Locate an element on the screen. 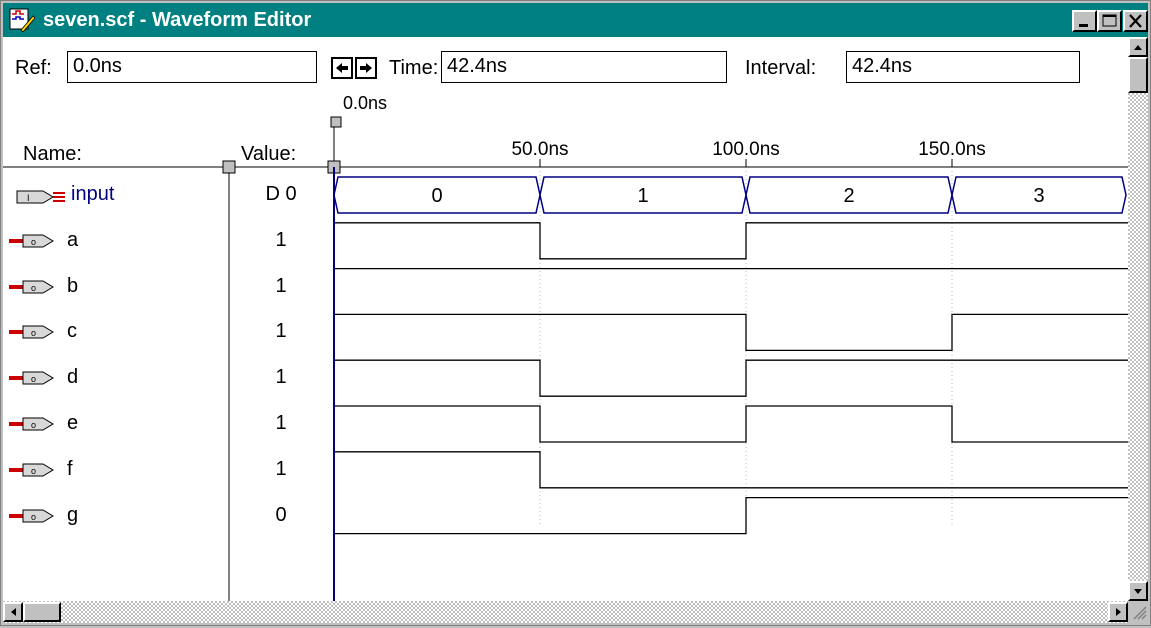 This screenshot has height=628, width=1151. signal-waveform-f is located at coordinates (731, 470).